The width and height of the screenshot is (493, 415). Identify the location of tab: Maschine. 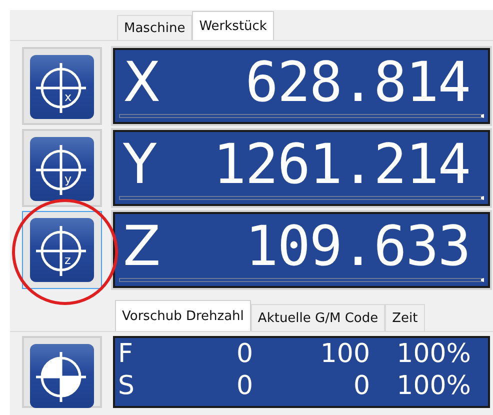
(154, 27).